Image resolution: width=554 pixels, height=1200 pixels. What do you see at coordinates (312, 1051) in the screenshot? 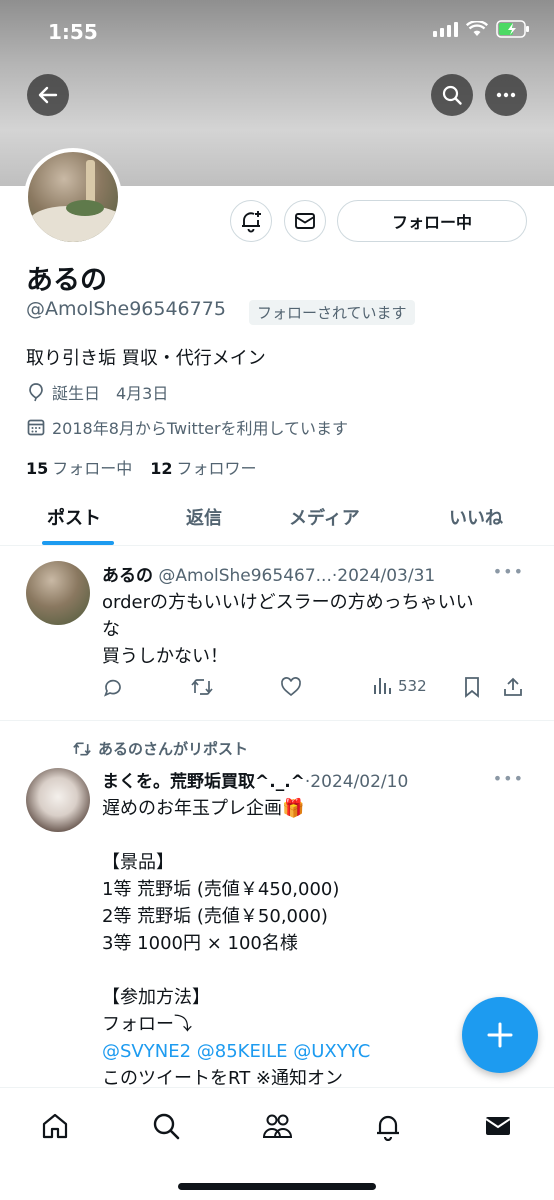
I see `post-mentions-line: @SVYNE2 @85KEILE @UXYYC` at bounding box center [312, 1051].